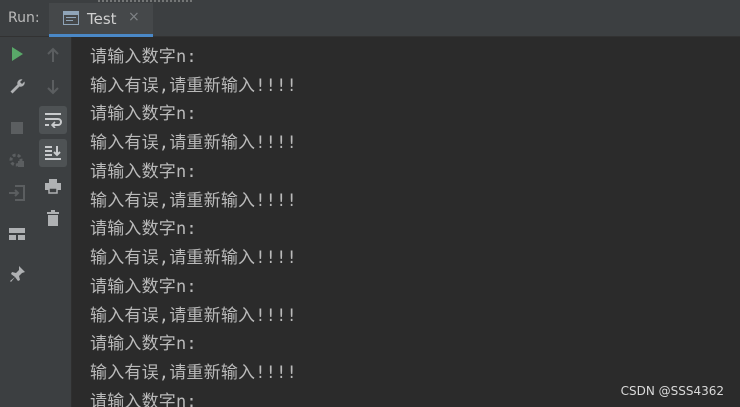  Describe the element at coordinates (17, 86) in the screenshot. I see `wrench-icon` at that location.